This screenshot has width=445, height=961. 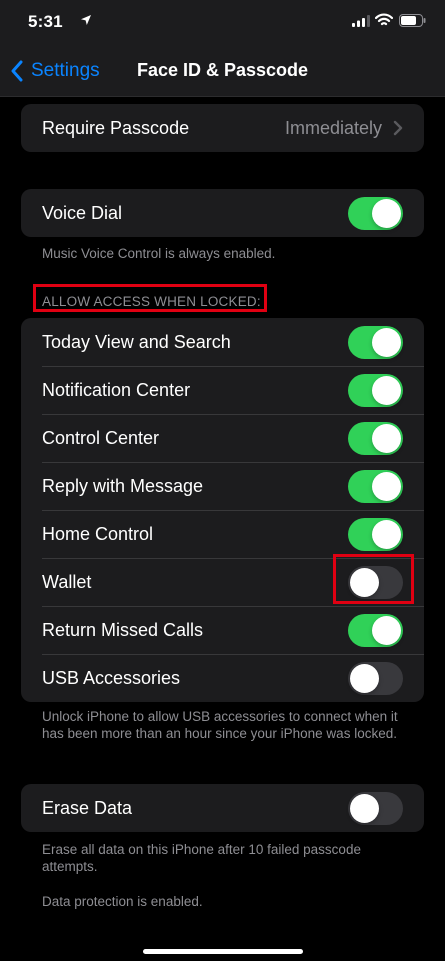 I want to click on status-bar: 5:31, so click(x=222, y=22).